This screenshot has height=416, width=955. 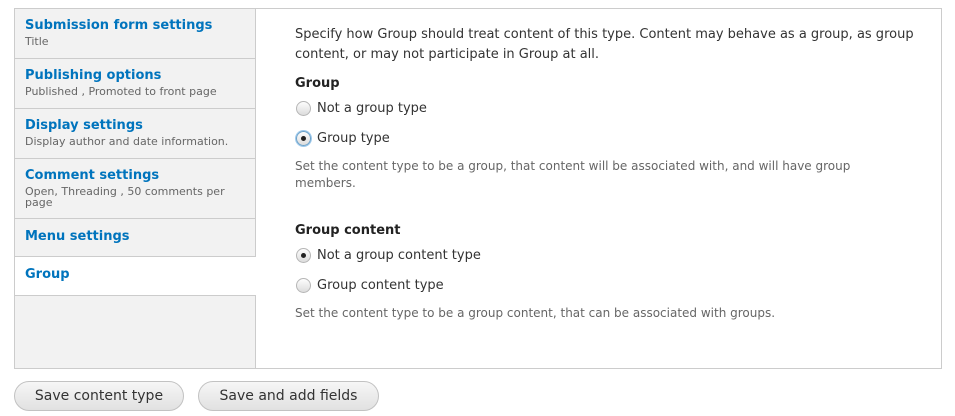 What do you see at coordinates (135, 238) in the screenshot?
I see `tab-menu-settings: Menu settings` at bounding box center [135, 238].